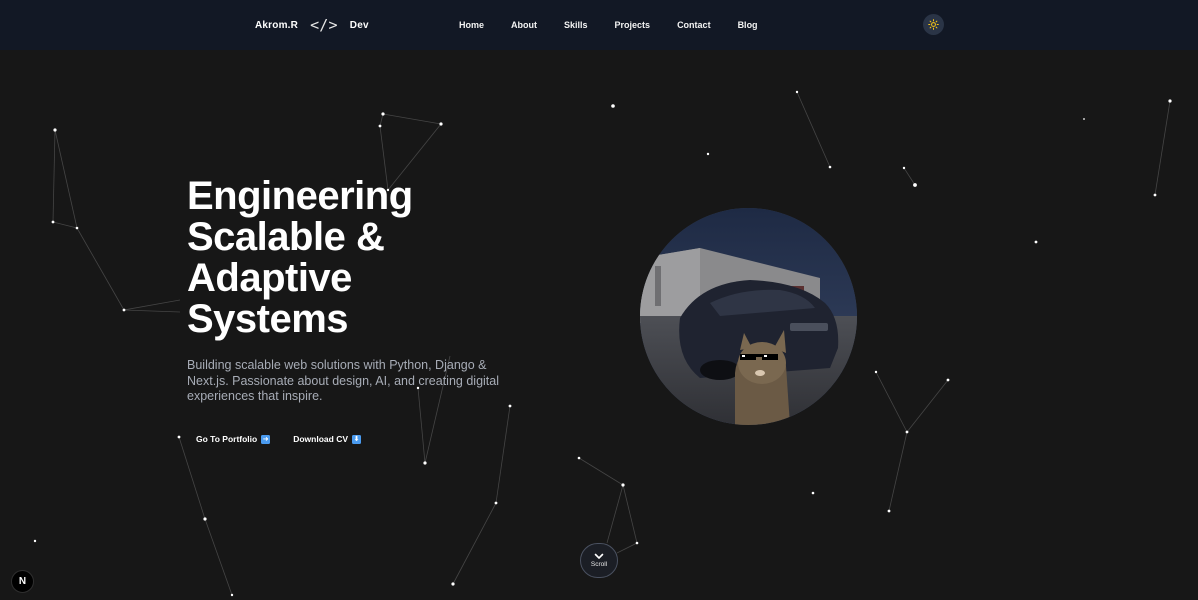  I want to click on arrow-down-icon: ⬇, so click(356, 439).